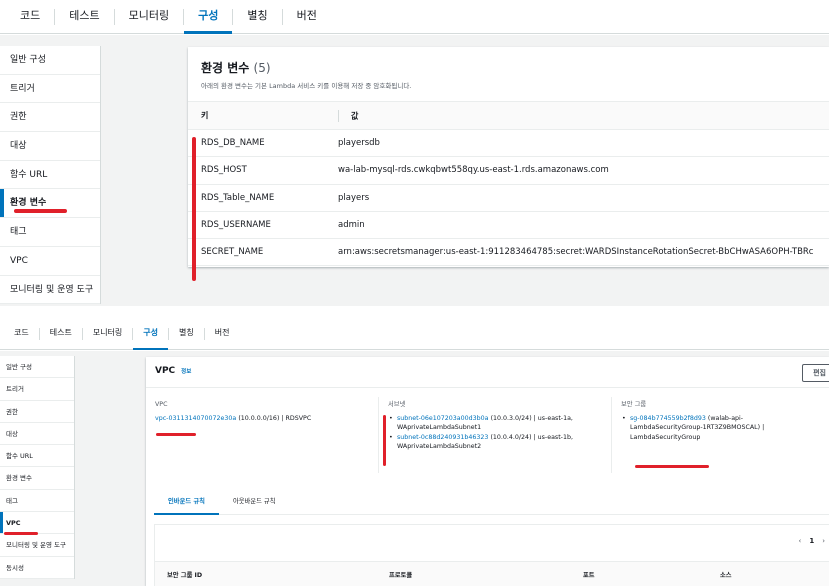 The width and height of the screenshot is (829, 586). I want to click on subnet-name: WAprivateLambdaSubnet2, so click(439, 446).